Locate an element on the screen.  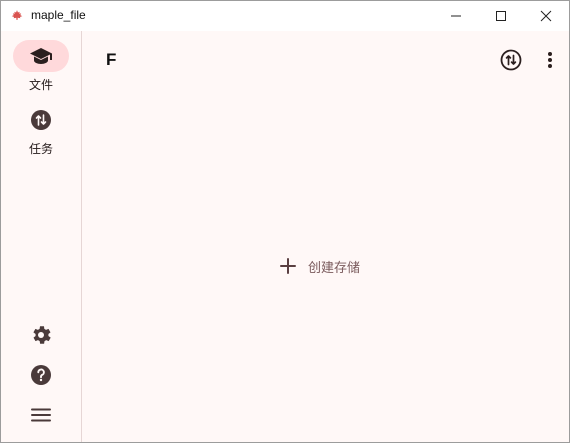
minimize-button is located at coordinates (456, 16).